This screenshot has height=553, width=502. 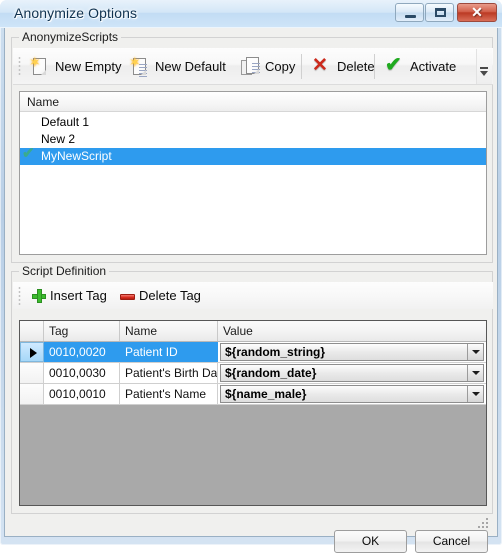 What do you see at coordinates (484, 66) in the screenshot?
I see `toolbar-overflow-icon` at bounding box center [484, 66].